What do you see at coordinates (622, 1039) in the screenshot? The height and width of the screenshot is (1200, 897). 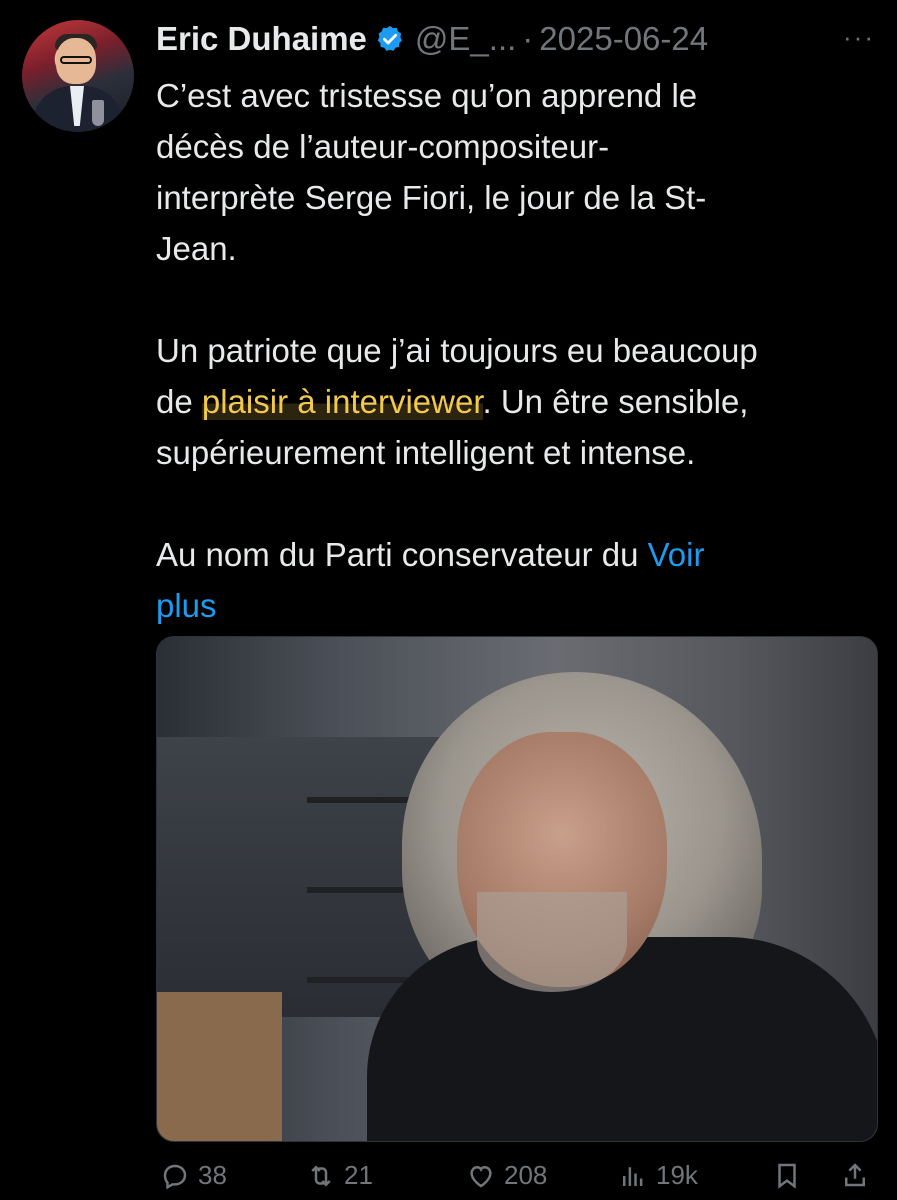 I see `photo-body` at bounding box center [622, 1039].